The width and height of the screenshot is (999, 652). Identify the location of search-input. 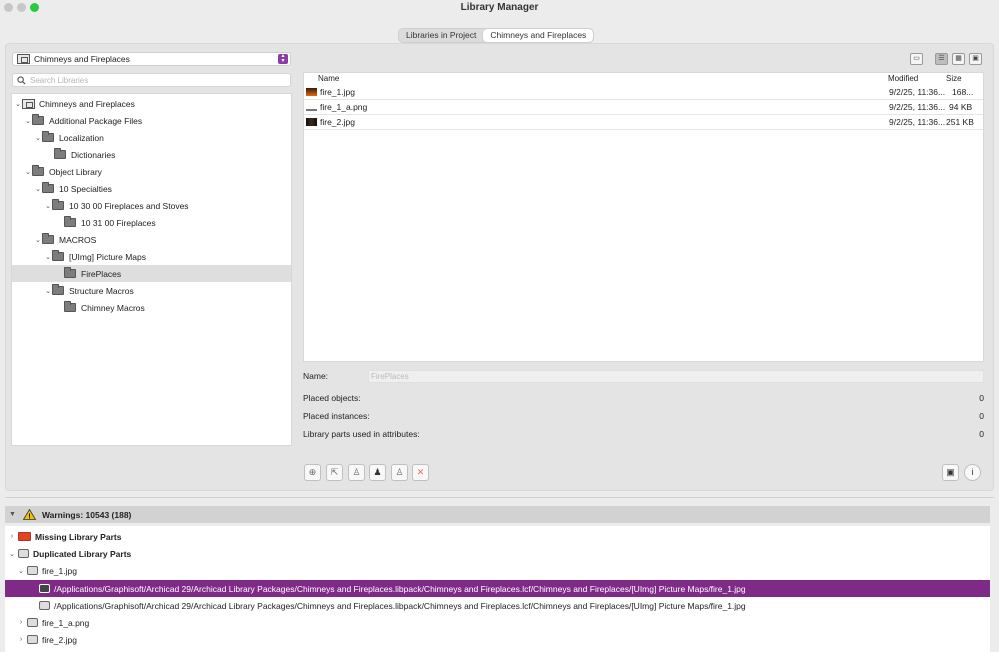
(150, 80).